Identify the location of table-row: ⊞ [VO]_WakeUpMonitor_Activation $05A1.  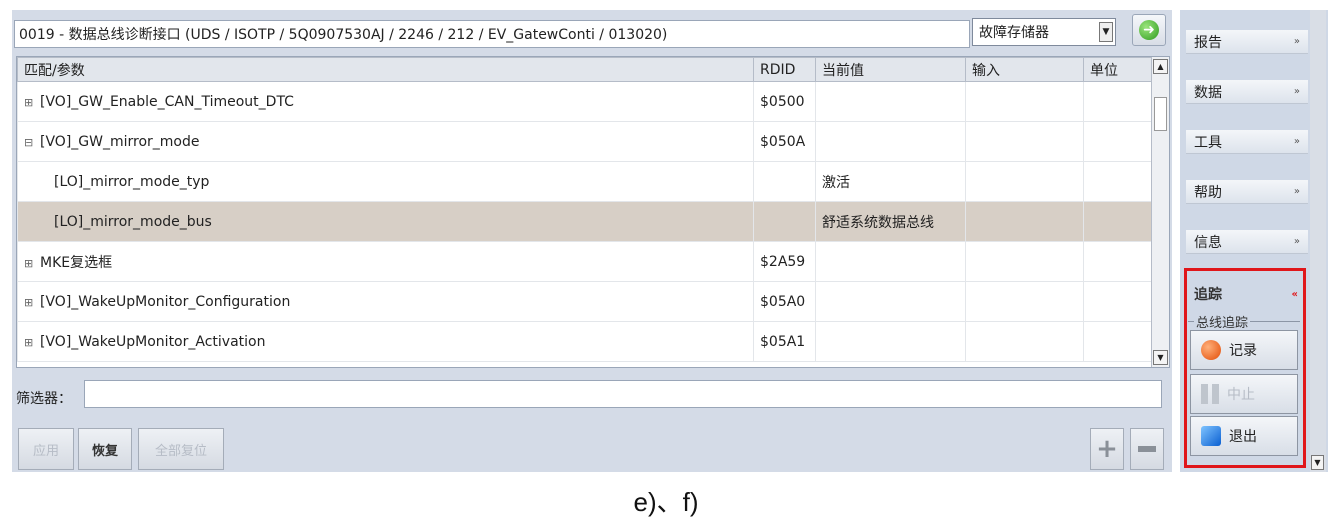
(584, 341).